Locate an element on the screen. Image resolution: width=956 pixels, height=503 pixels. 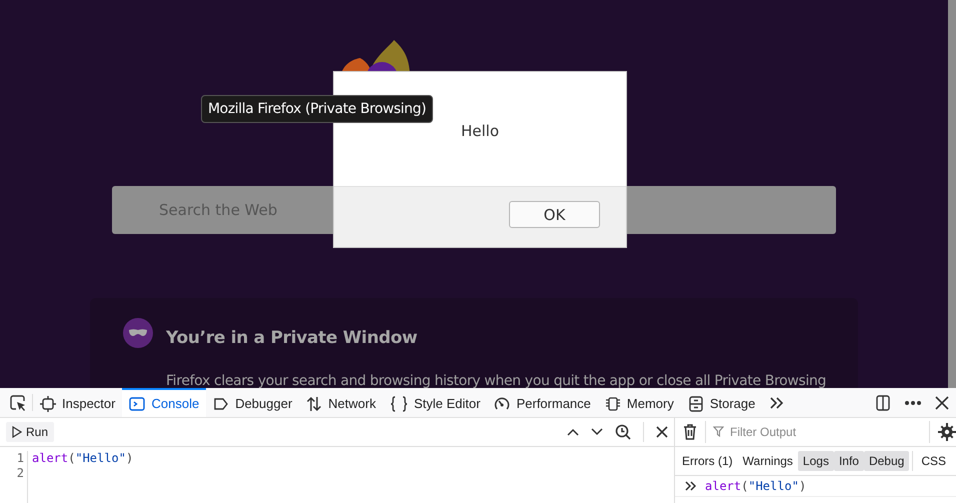
card-text: Firefox clears your search and browsing history when you quit the app or close all Private Browsing is located at coordinates (497, 380).